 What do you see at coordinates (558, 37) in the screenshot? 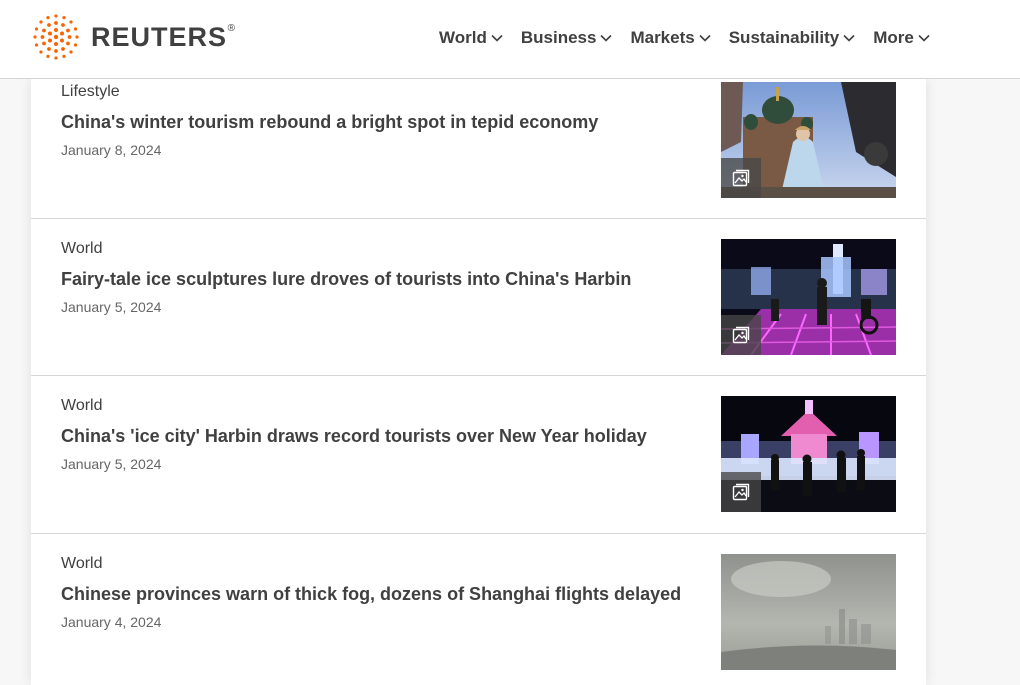
I see `nav-business-label: Business` at bounding box center [558, 37].